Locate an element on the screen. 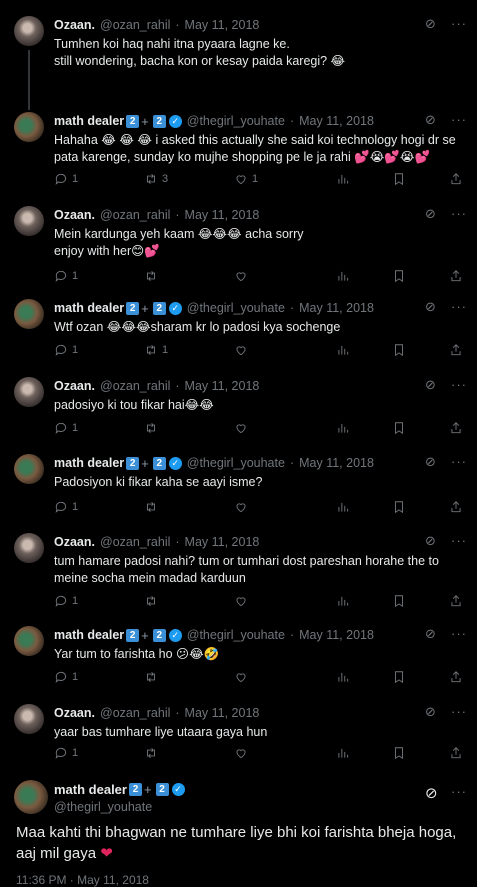  retweet-button: 1 is located at coordinates (156, 350).